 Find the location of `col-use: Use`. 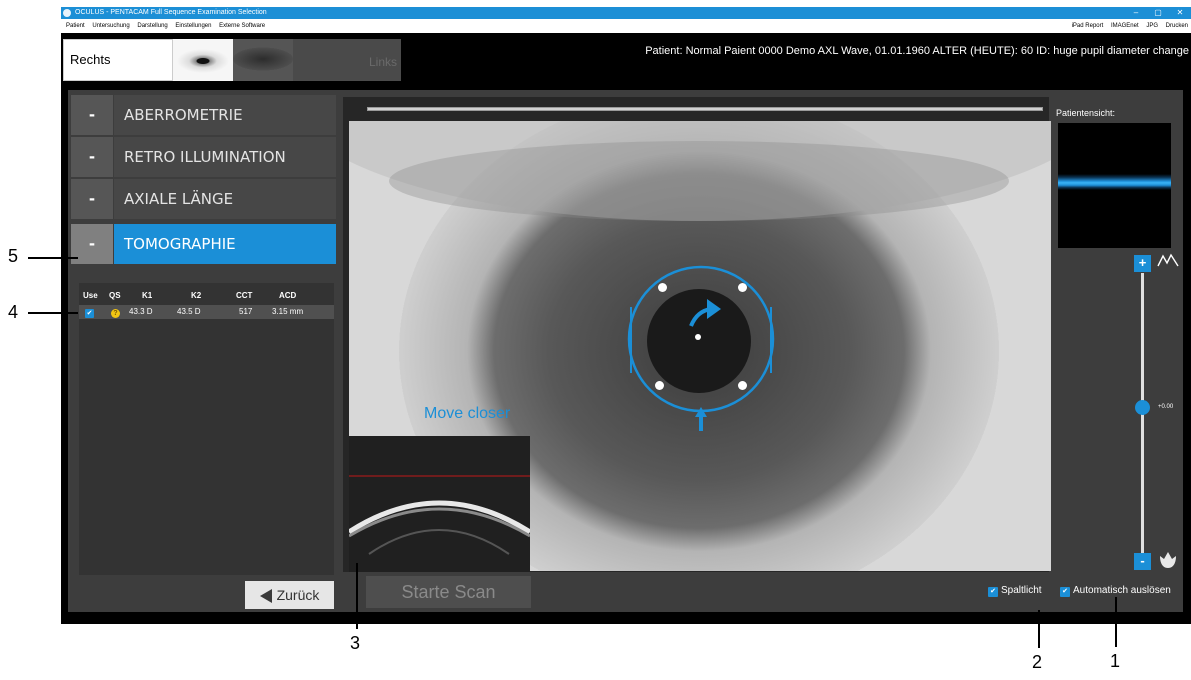

col-use: Use is located at coordinates (90, 295).